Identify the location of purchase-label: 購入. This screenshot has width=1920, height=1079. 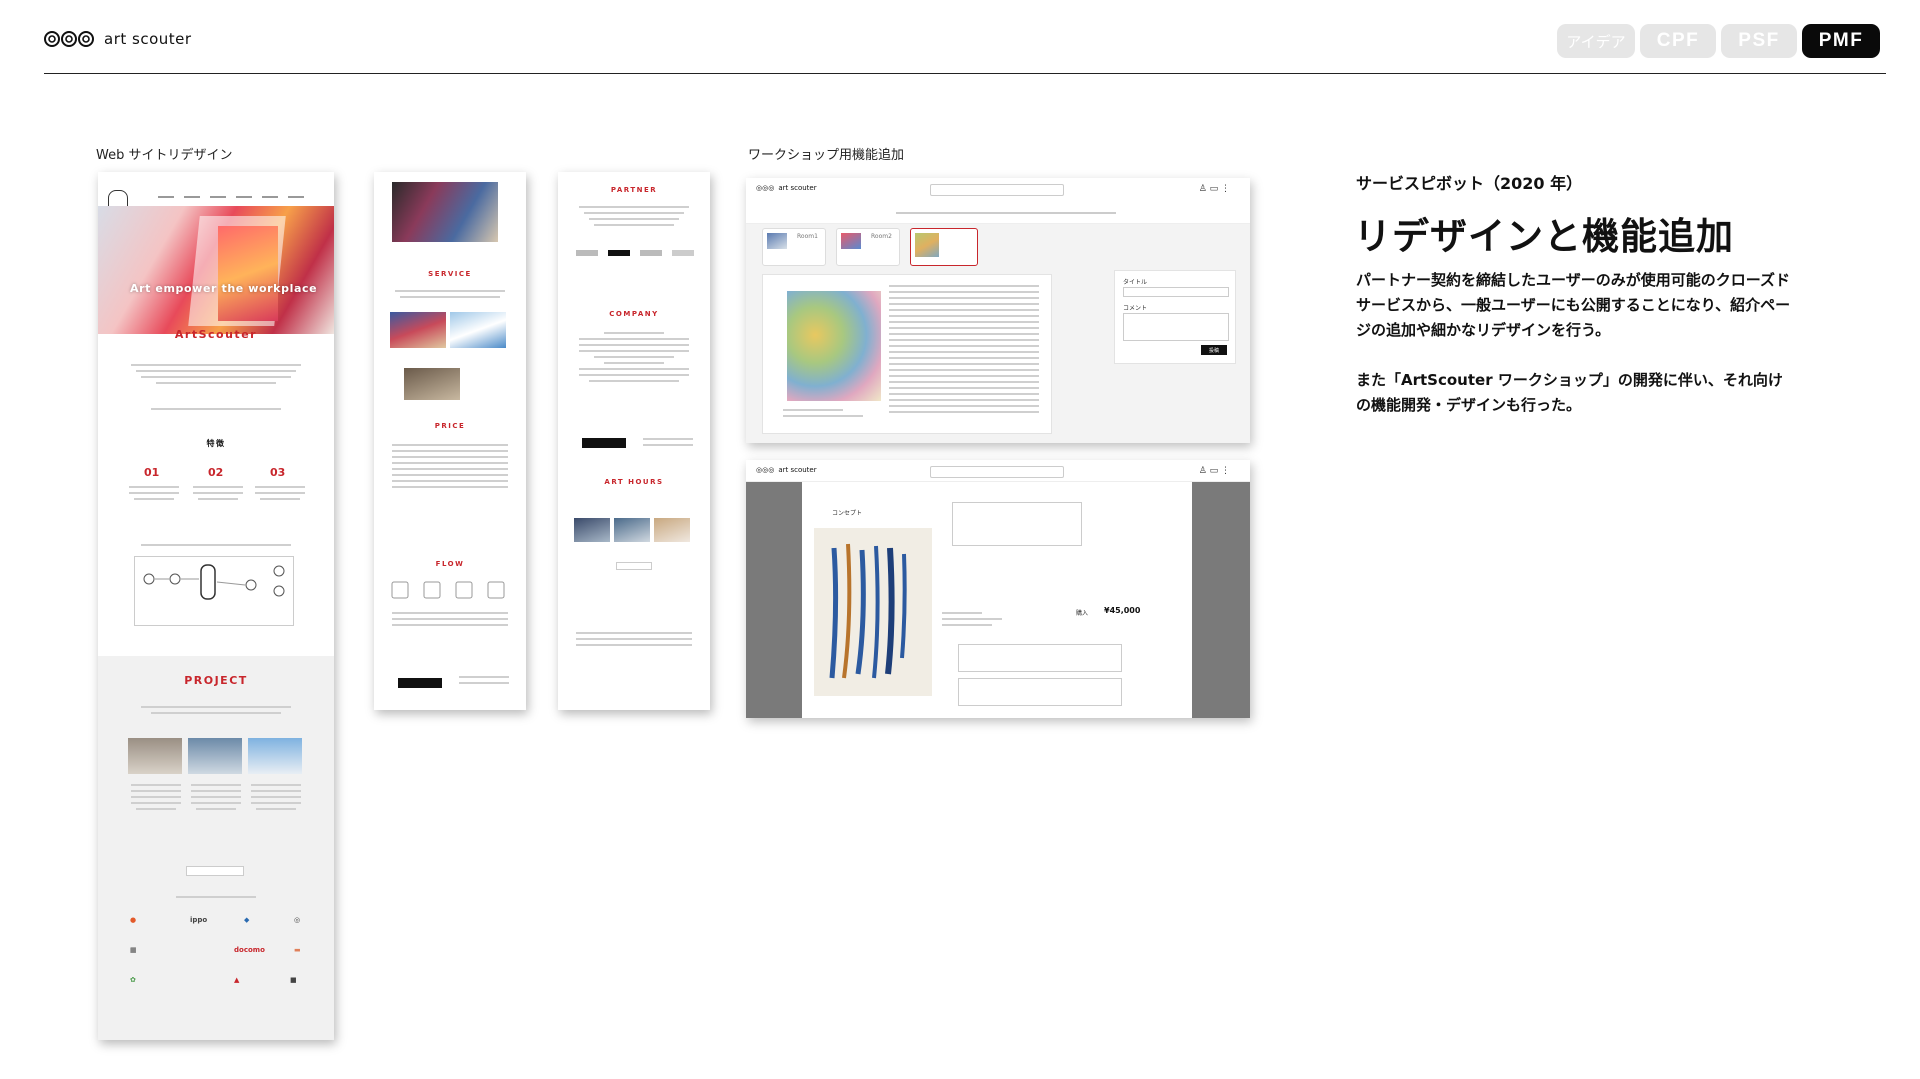
(1082, 613).